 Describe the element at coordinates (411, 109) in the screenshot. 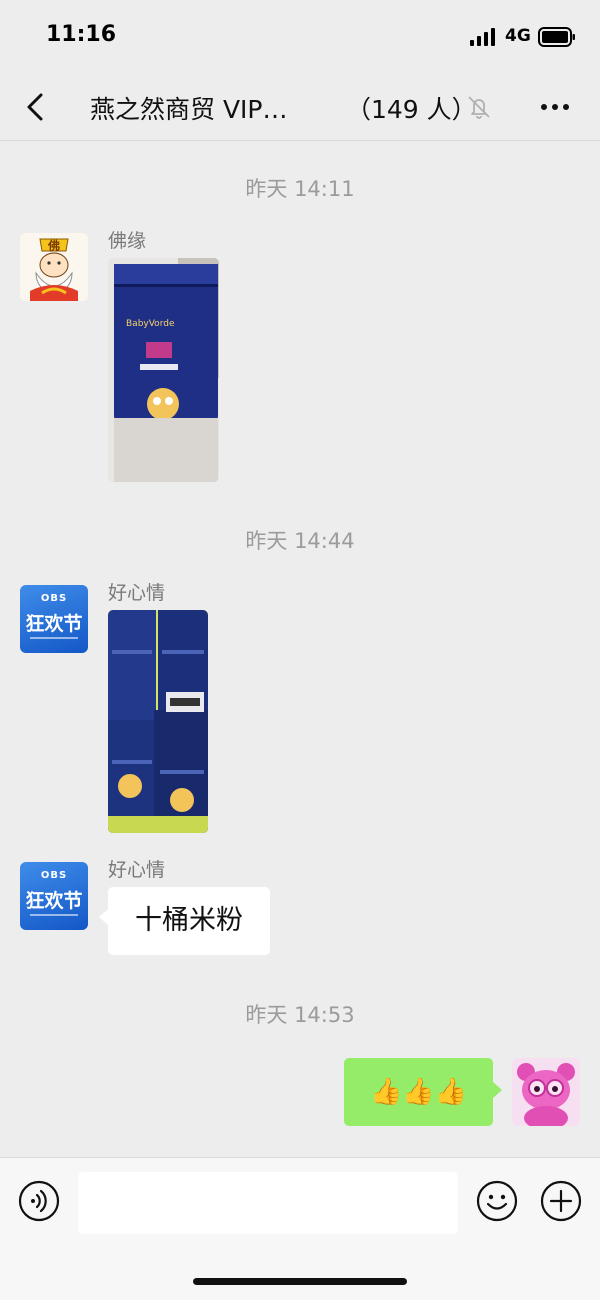

I see `member-count: （149 人）` at that location.